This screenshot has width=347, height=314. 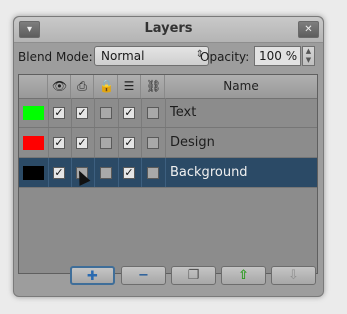 I want to click on layer-name: Background, so click(x=209, y=172).